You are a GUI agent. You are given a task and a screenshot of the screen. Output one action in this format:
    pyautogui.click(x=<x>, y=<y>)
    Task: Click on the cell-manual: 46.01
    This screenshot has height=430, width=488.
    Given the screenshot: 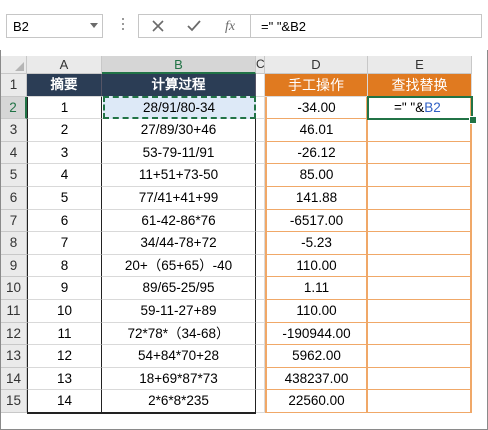 What is the action you would take?
    pyautogui.click(x=316, y=130)
    